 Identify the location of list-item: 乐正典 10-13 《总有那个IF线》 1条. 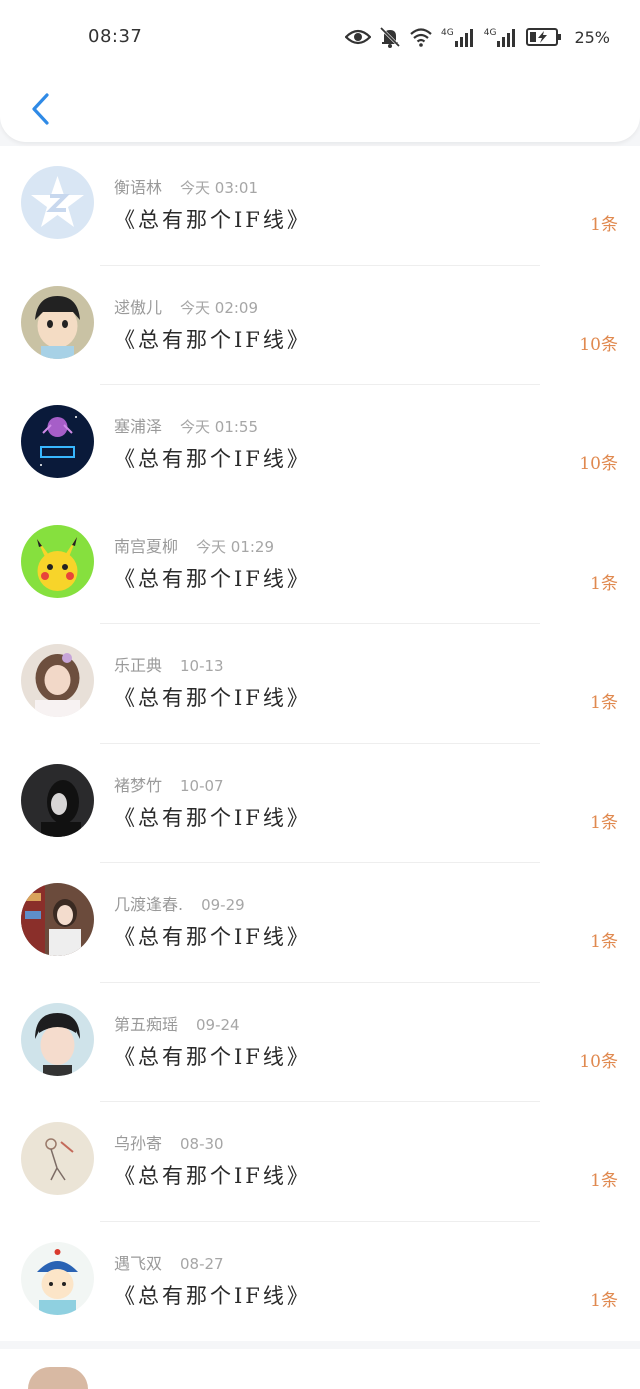
(320, 684).